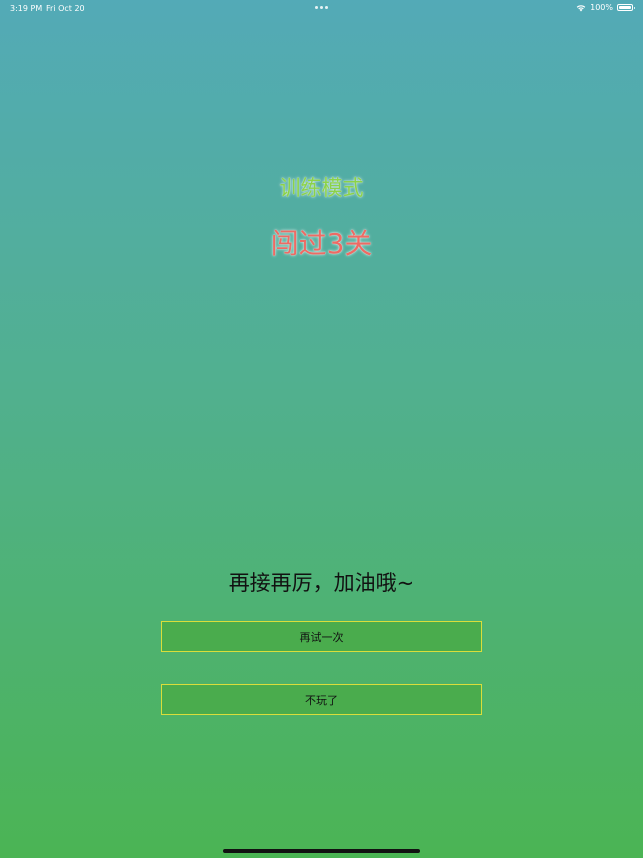 The height and width of the screenshot is (858, 643). I want to click on battery-icon, so click(626, 7).